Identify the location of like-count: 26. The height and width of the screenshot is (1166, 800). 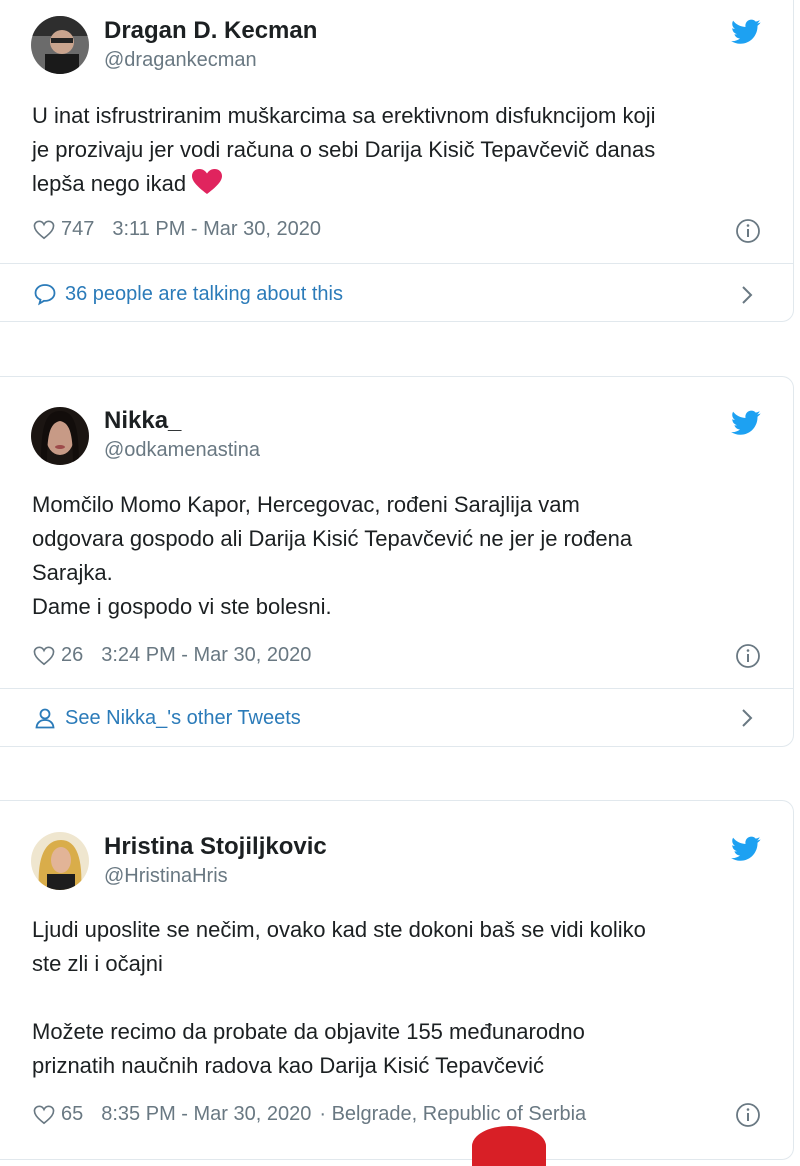
(72, 655).